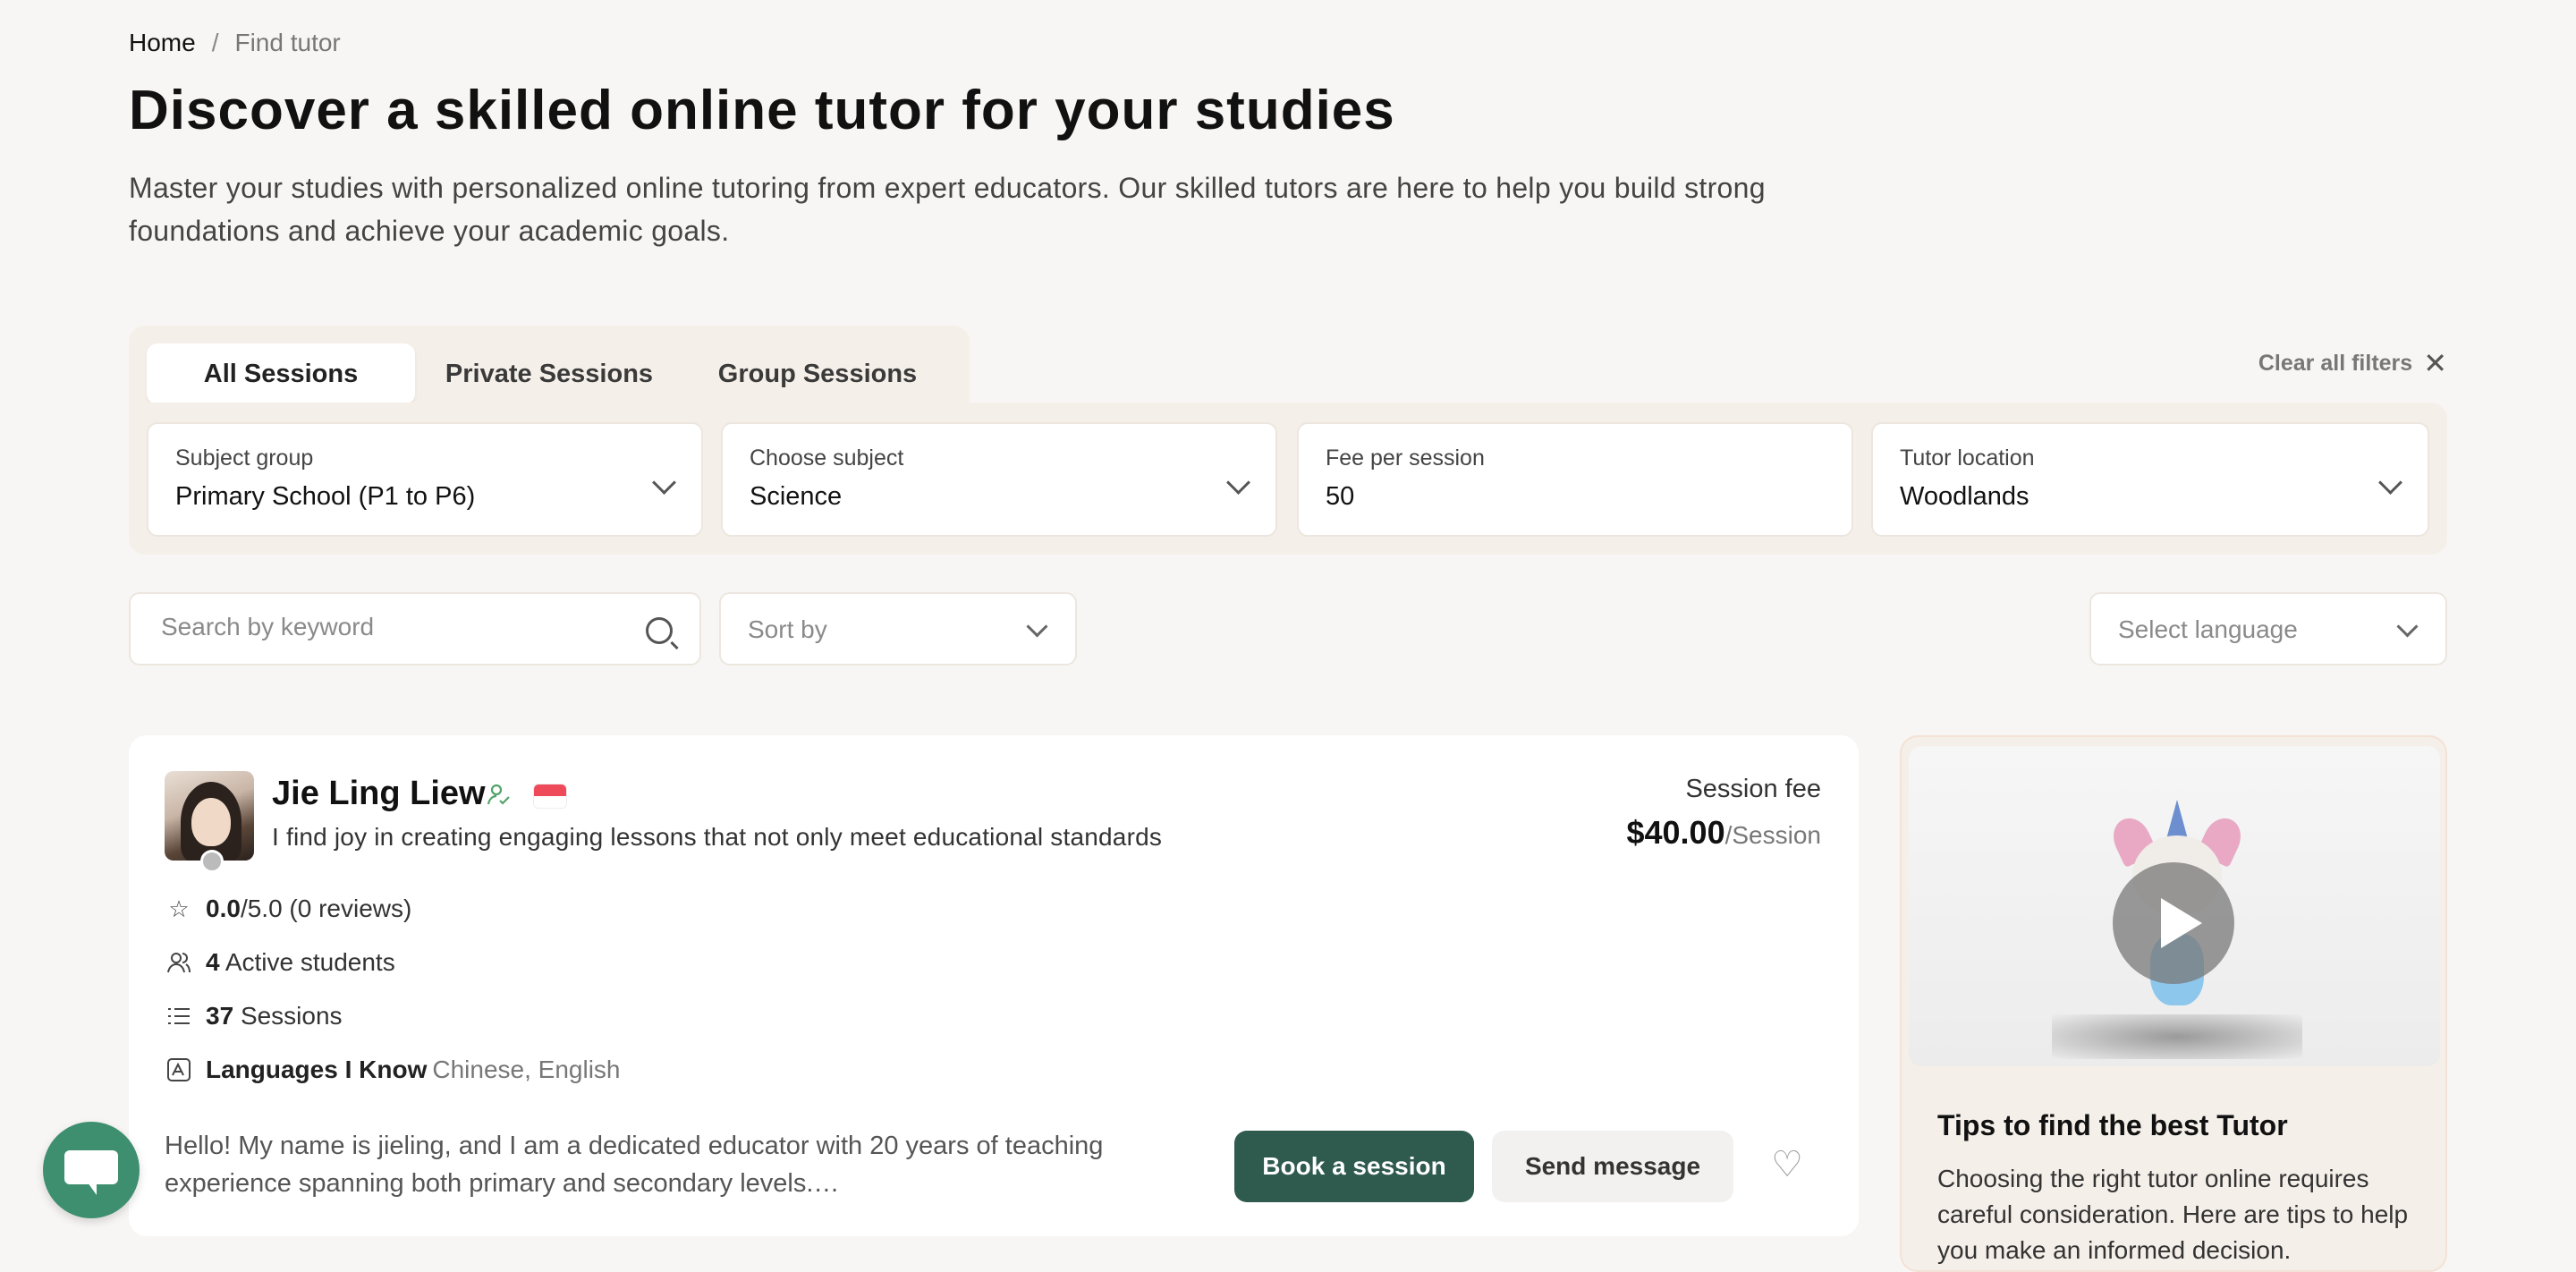  I want to click on rating-text: 0.0/5.0 (0 reviews), so click(308, 909).